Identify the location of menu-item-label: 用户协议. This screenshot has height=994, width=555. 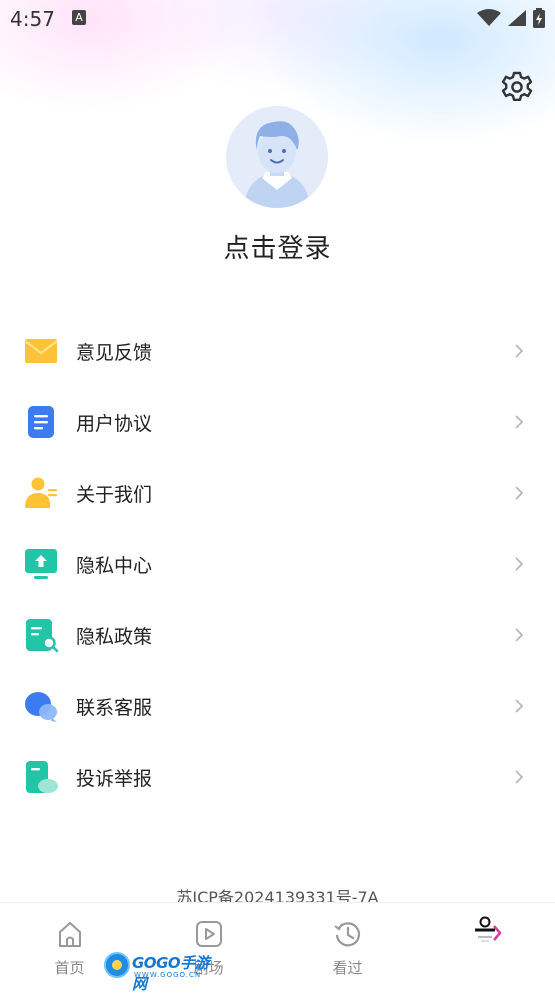
(114, 424).